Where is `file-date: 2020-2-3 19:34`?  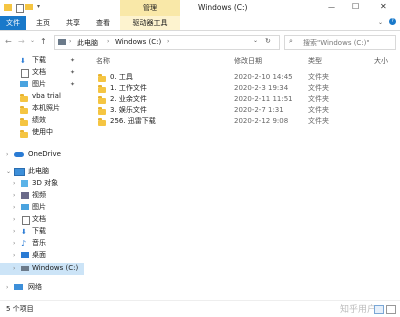
file-date: 2020-2-3 19:34 is located at coordinates (261, 88).